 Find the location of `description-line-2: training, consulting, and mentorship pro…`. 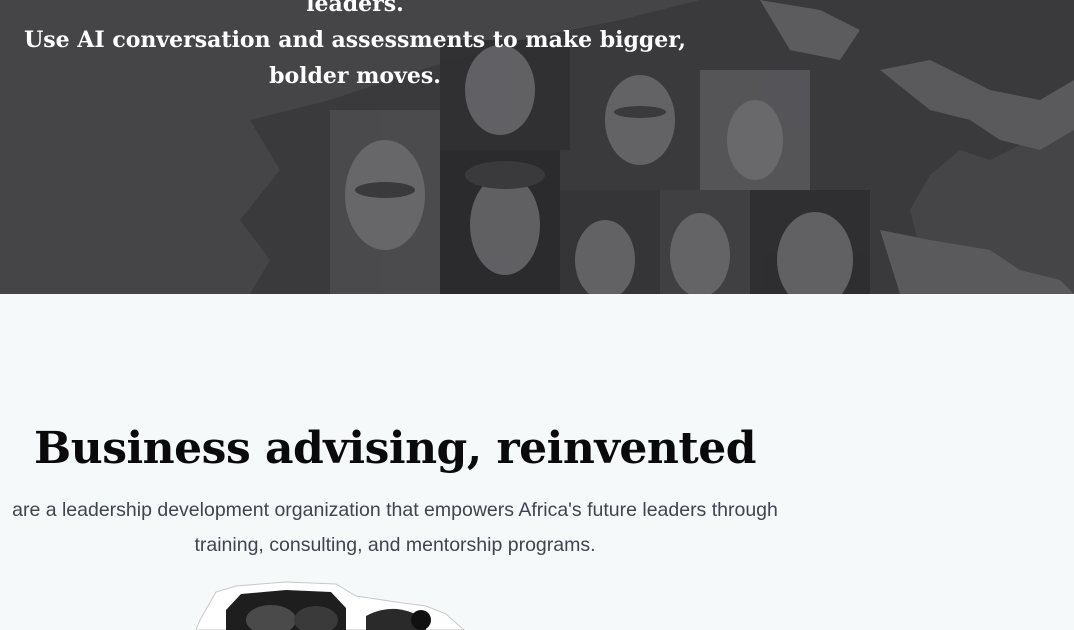

description-line-2: training, consulting, and mentorship pro… is located at coordinates (395, 545).